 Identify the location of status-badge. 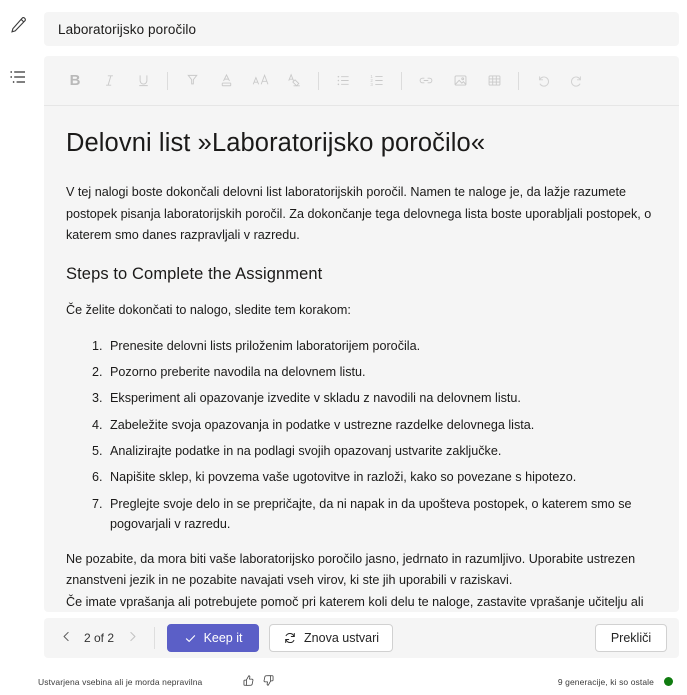
(668, 681).